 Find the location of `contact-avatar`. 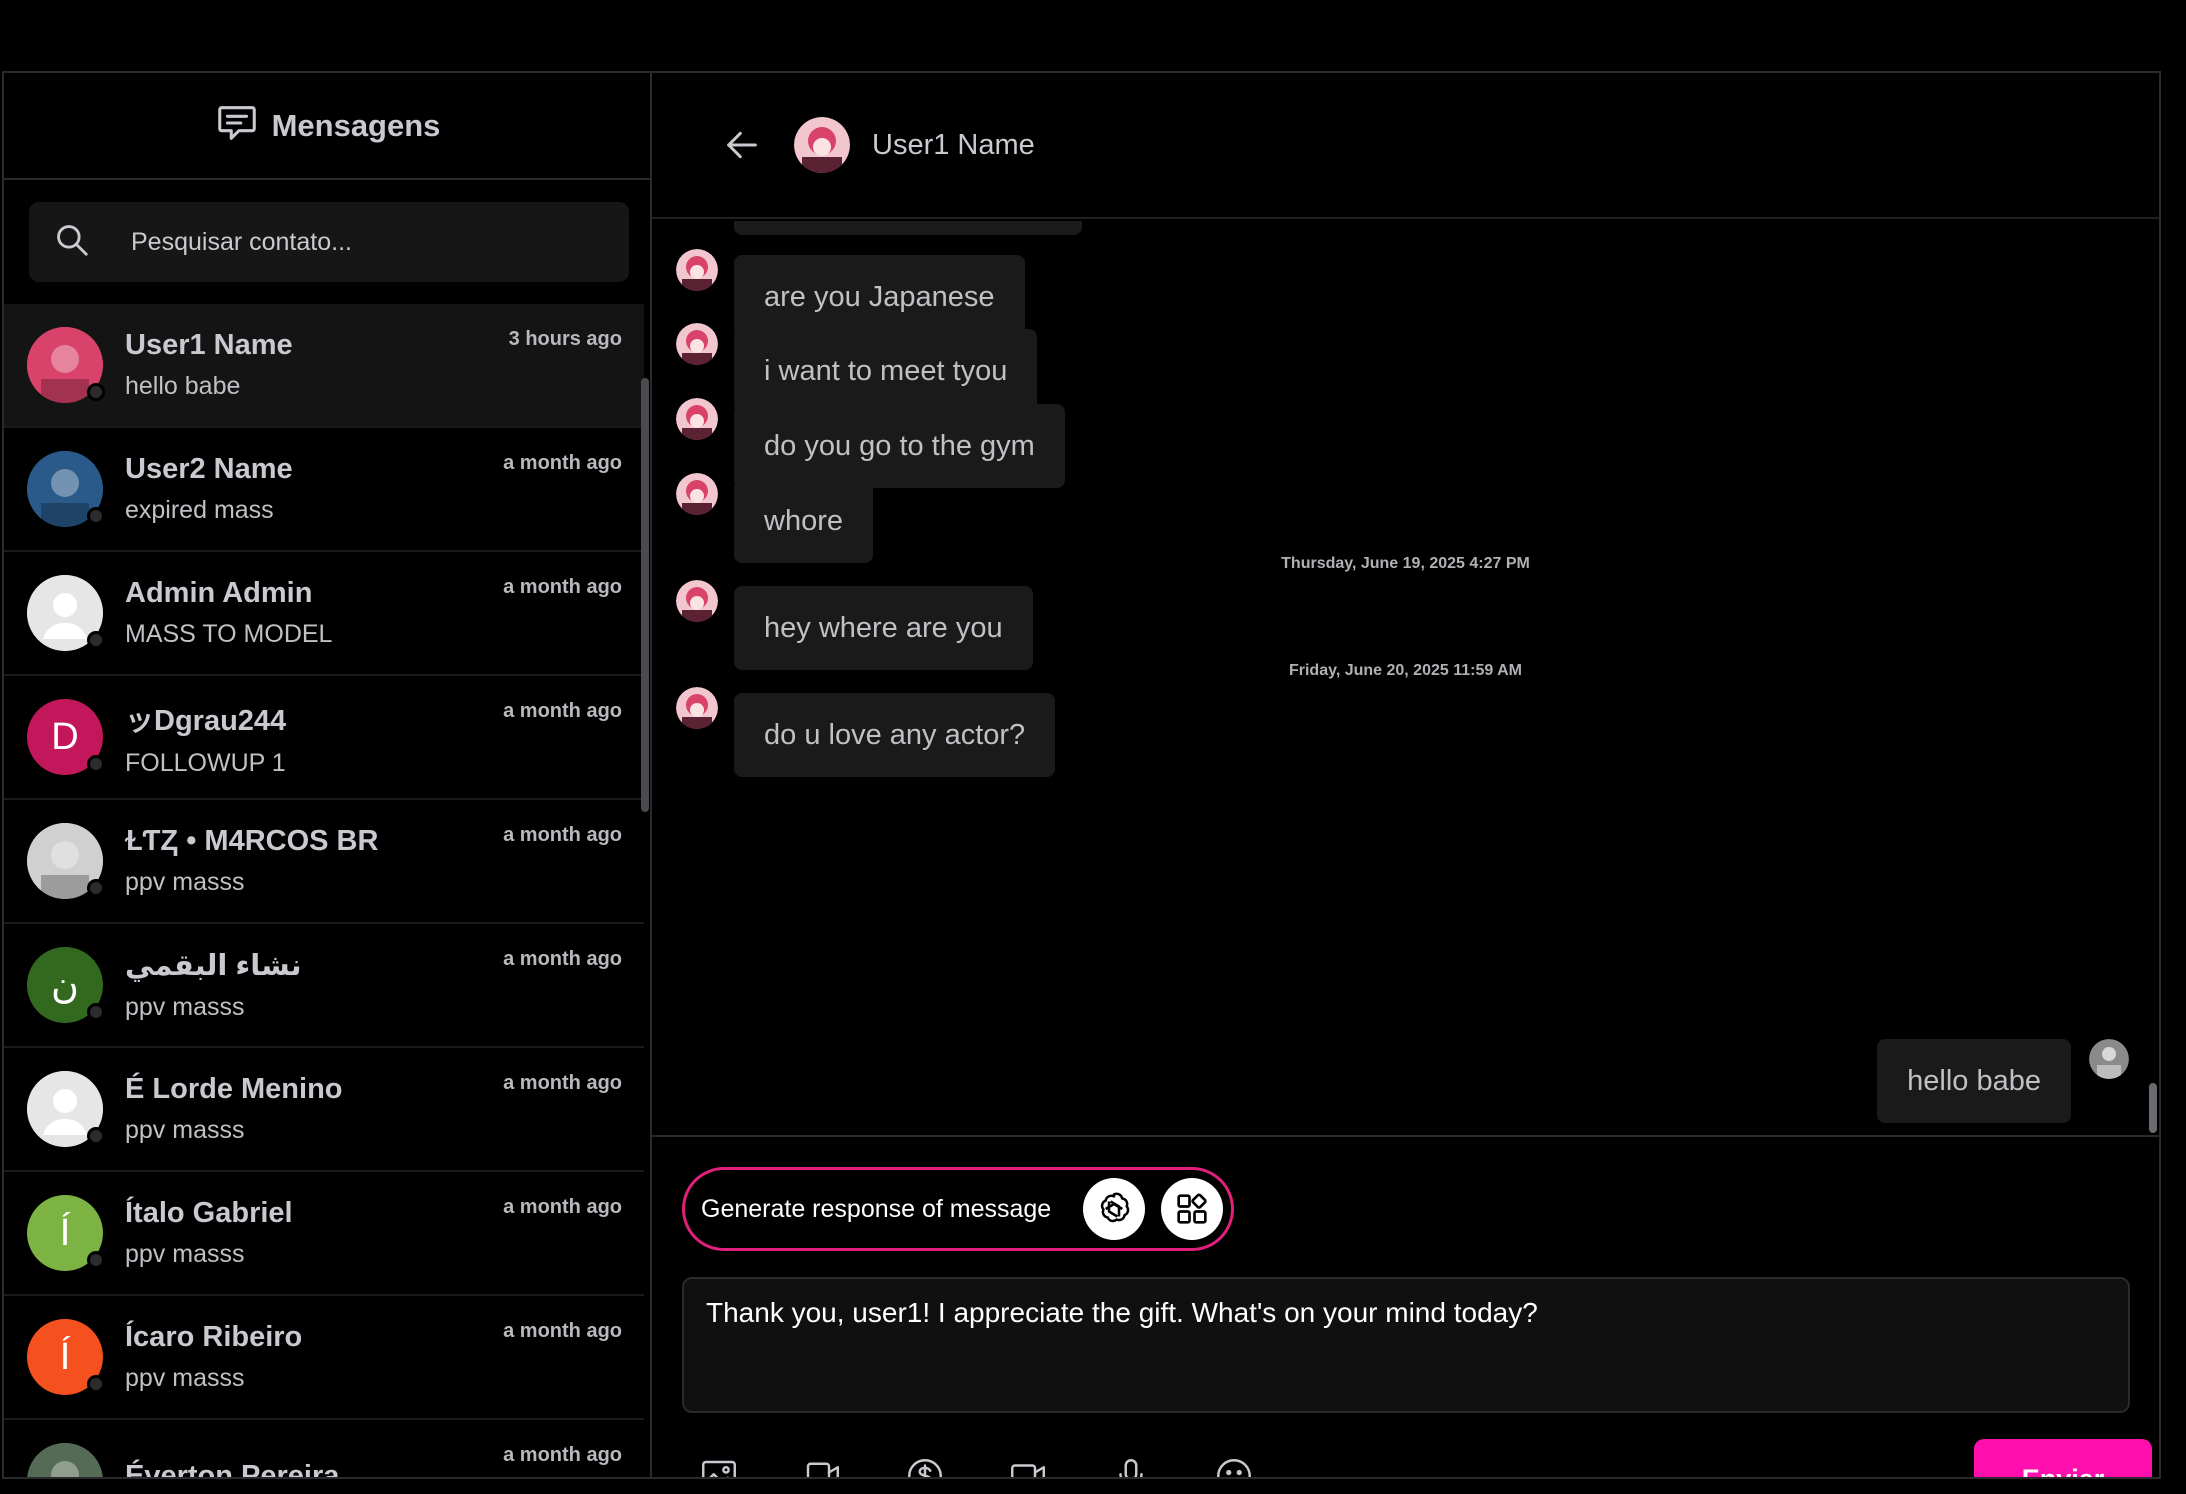

contact-avatar is located at coordinates (822, 145).